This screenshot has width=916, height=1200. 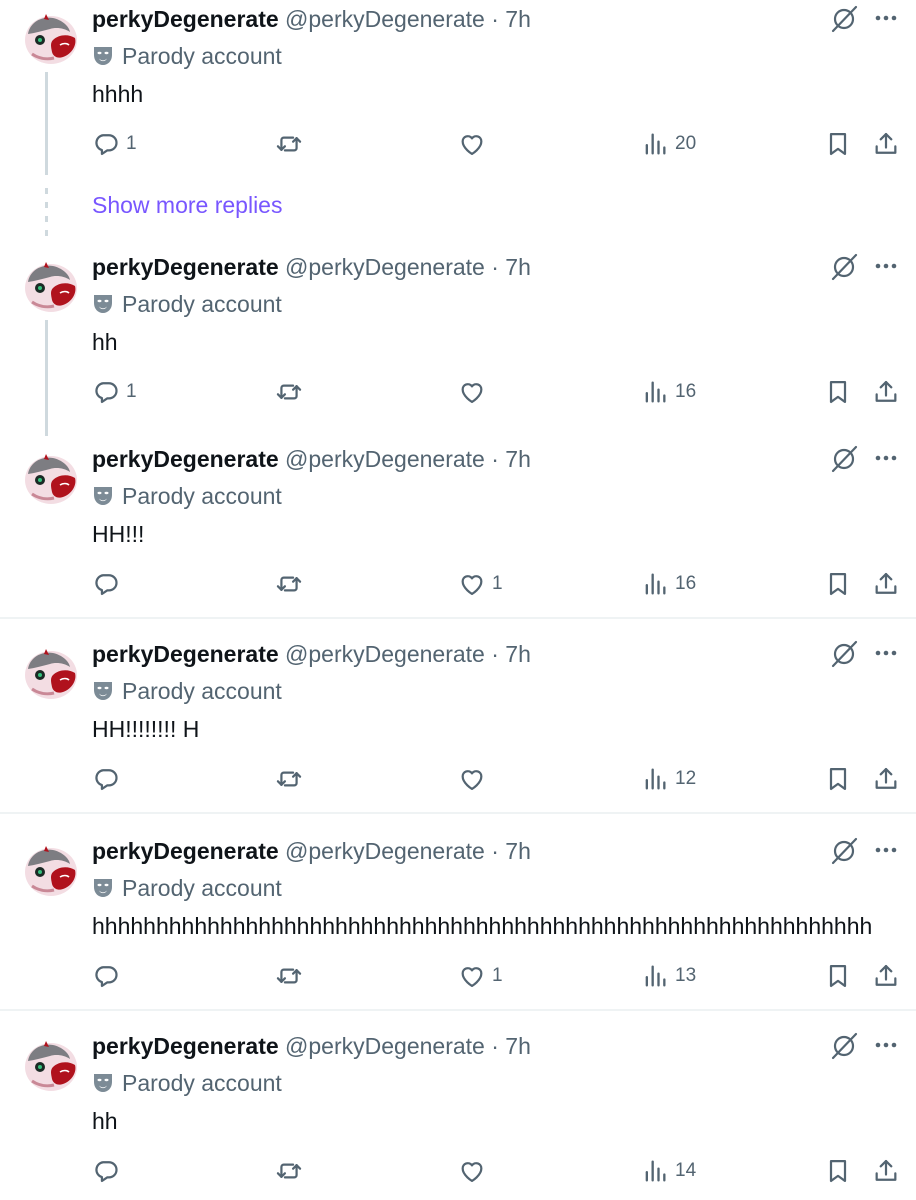 I want to click on views-button: 14, so click(x=668, y=1171).